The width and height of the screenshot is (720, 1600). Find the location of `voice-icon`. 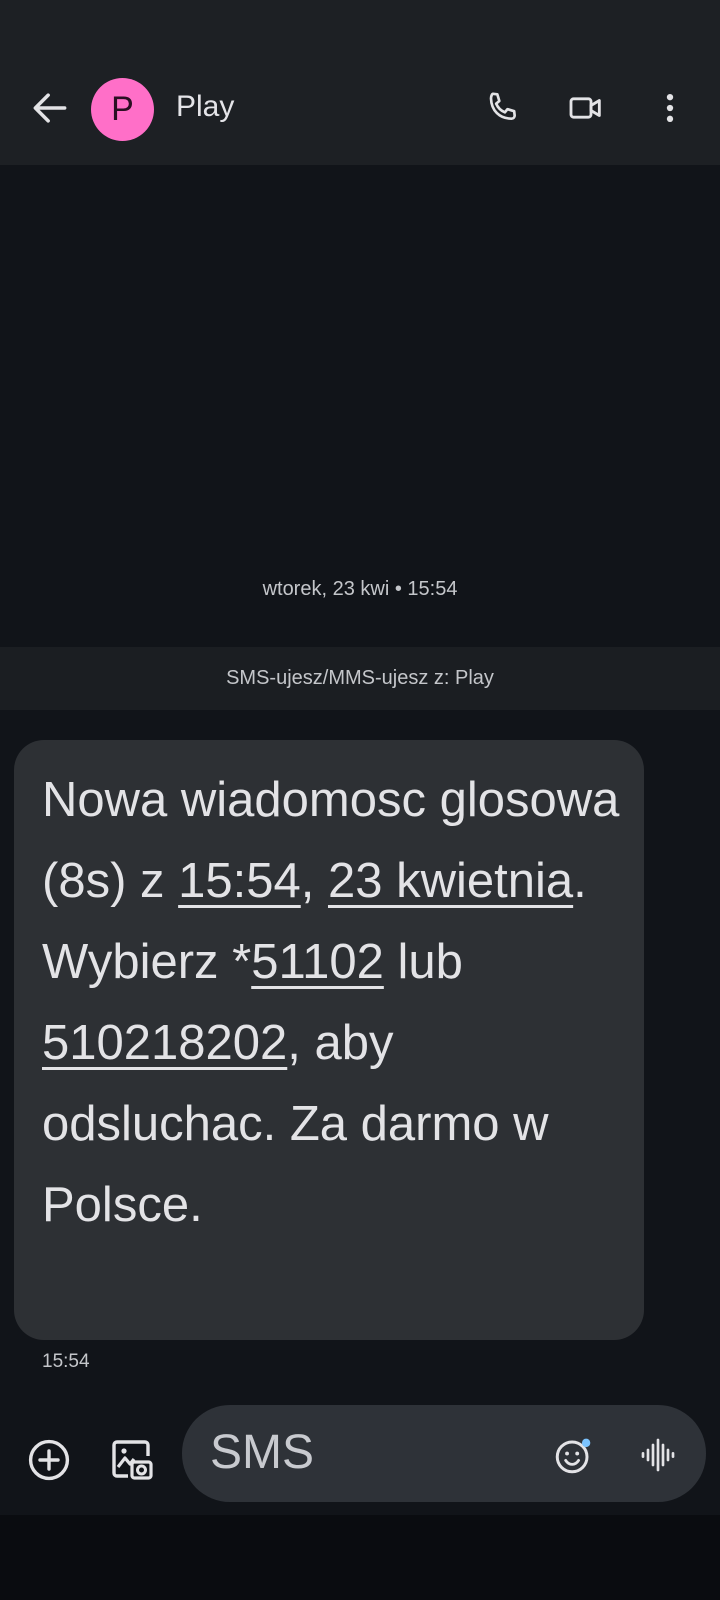

voice-icon is located at coordinates (658, 1455).